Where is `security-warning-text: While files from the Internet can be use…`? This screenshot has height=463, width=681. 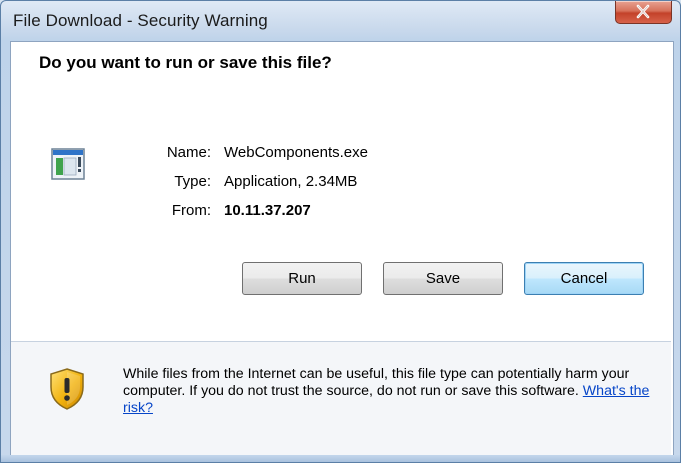
security-warning-text: While files from the Internet can be use… is located at coordinates (393, 391).